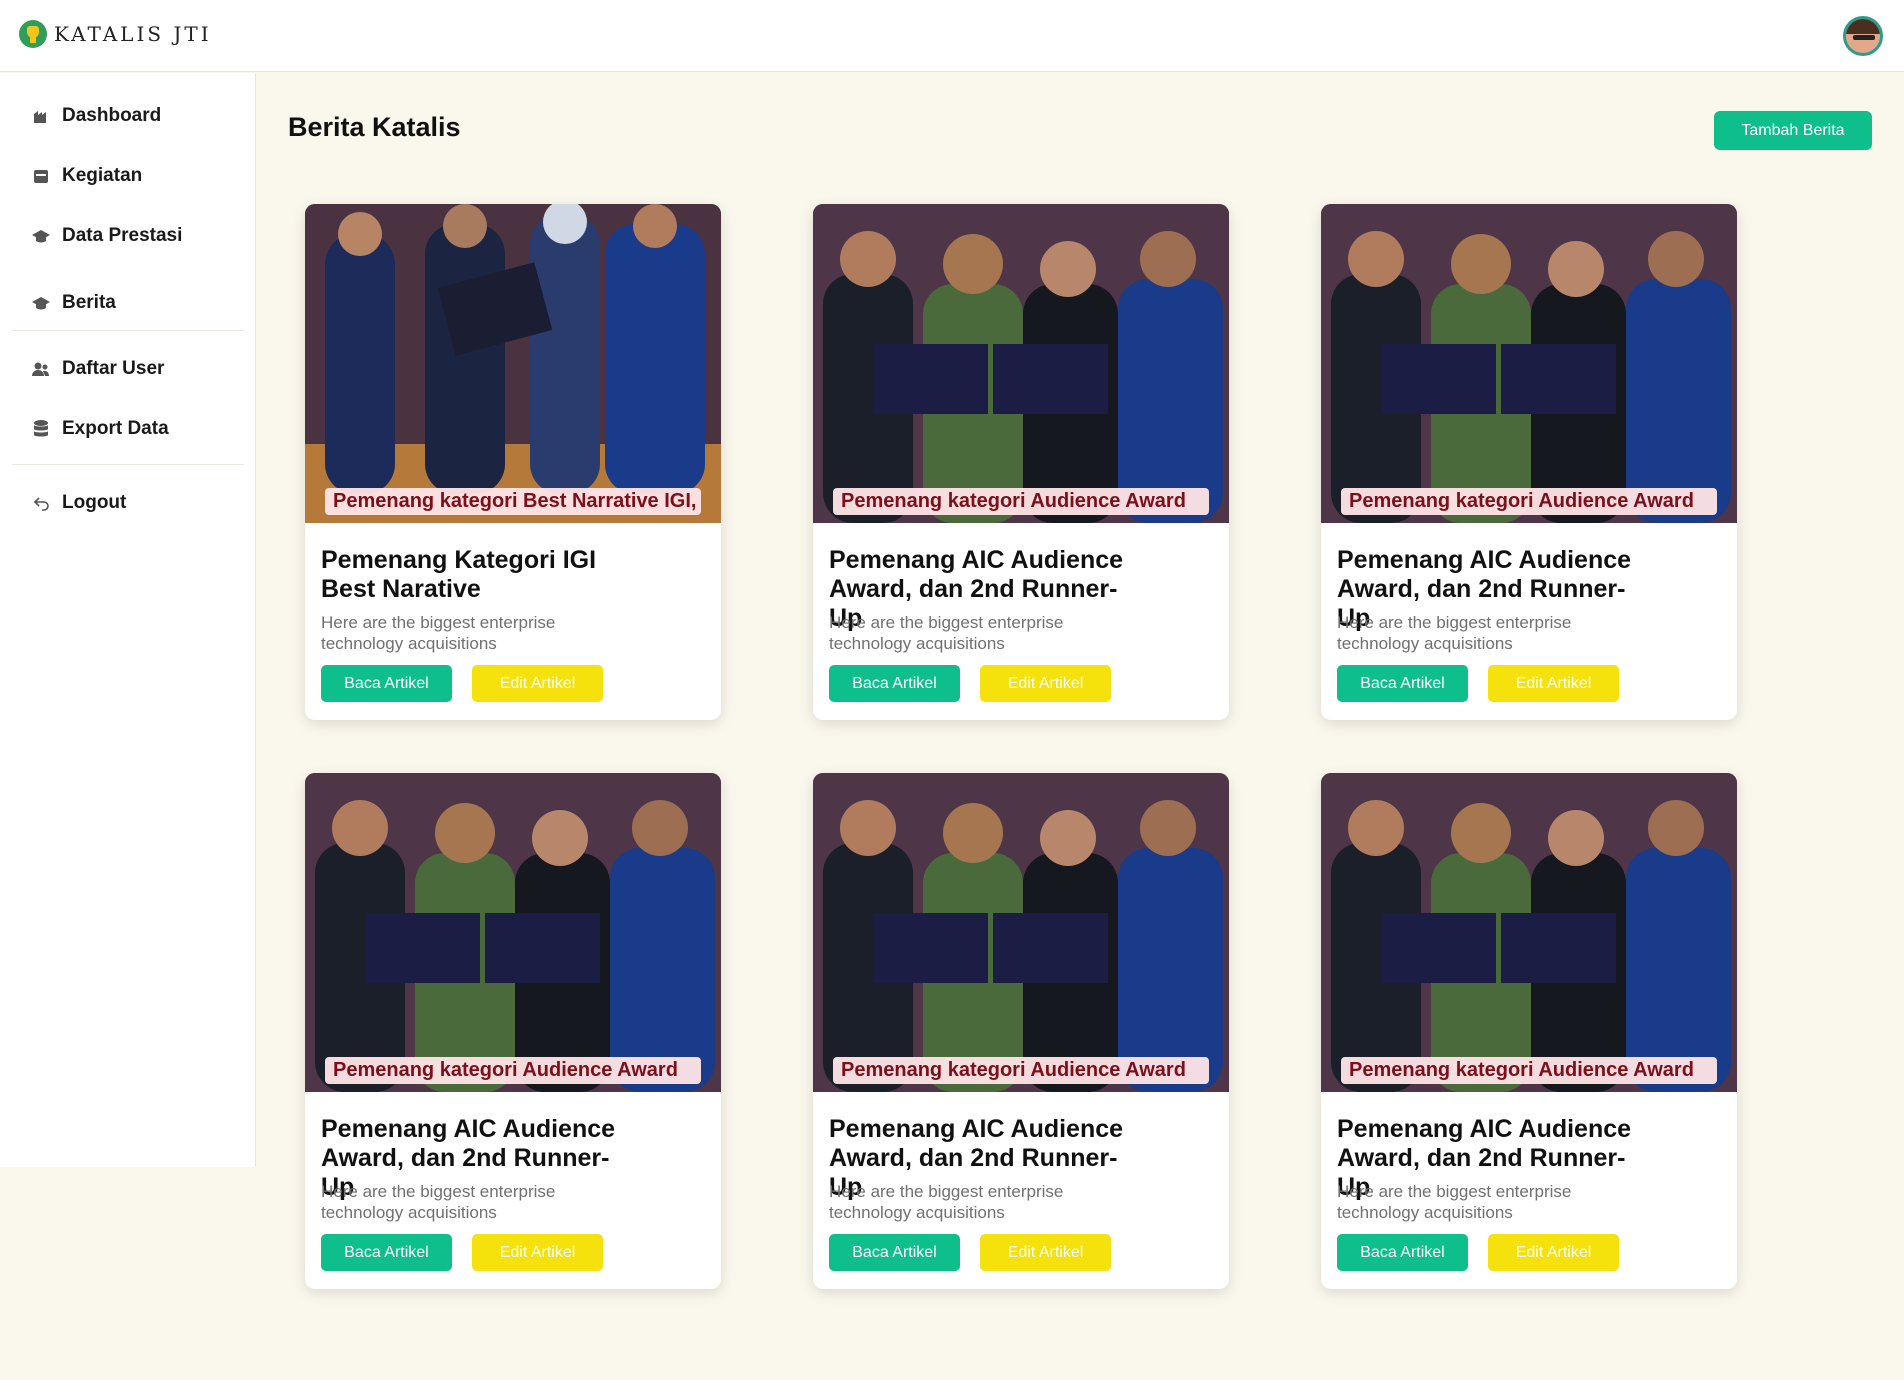 Image resolution: width=1904 pixels, height=1380 pixels. Describe the element at coordinates (78, 503) in the screenshot. I see `sidebar-item-logout: Logout` at that location.